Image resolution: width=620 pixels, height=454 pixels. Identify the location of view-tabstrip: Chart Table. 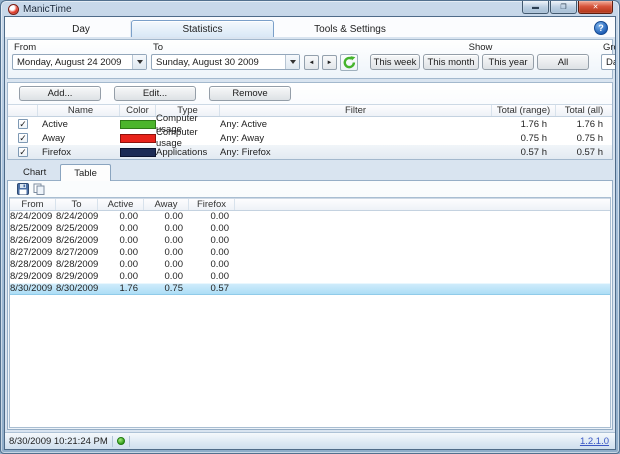
(310, 172).